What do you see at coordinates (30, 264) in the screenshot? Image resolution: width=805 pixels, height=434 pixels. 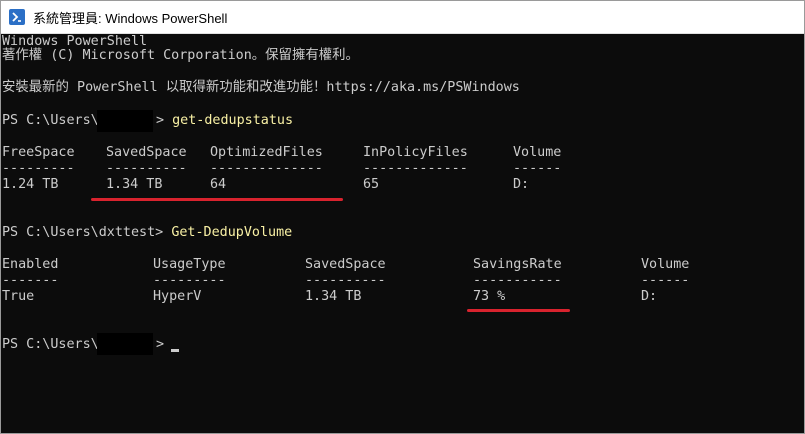 I see `t2-header-enabled: Enabled` at bounding box center [30, 264].